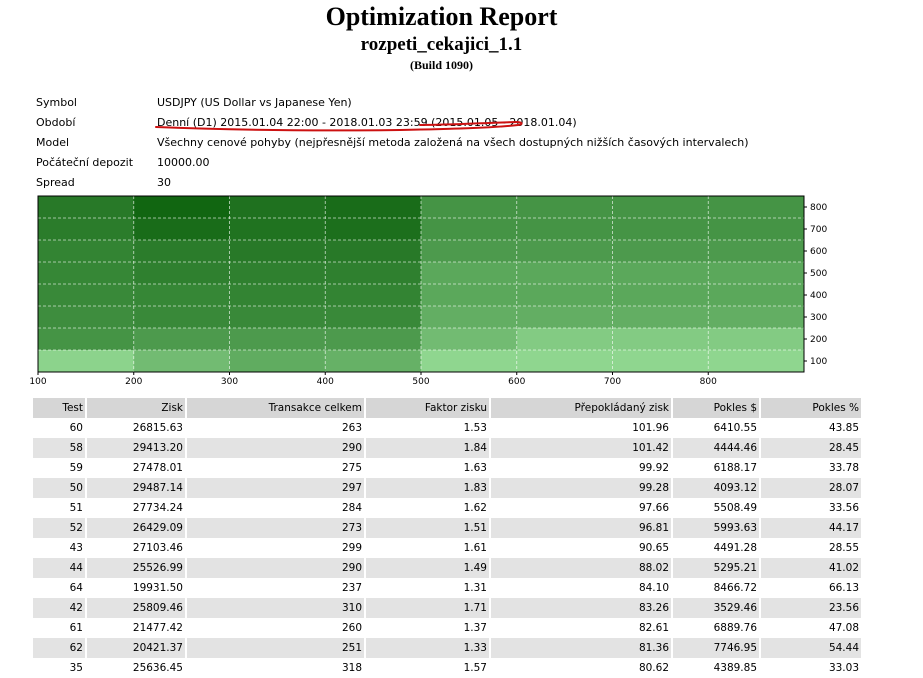 The width and height of the screenshot is (923, 678). I want to click on x-tick-label: 300, so click(229, 382).